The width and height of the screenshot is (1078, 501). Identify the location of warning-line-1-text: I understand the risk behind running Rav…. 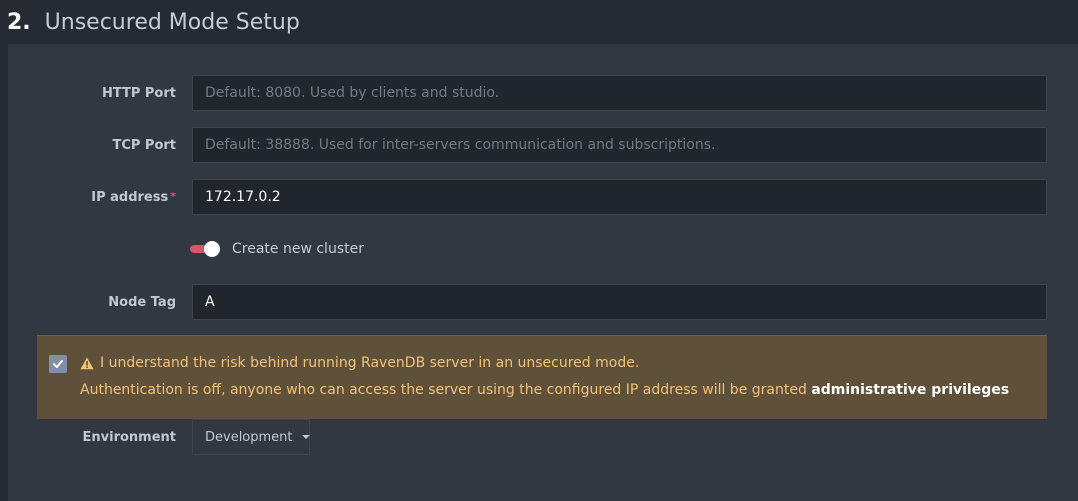
(370, 363).